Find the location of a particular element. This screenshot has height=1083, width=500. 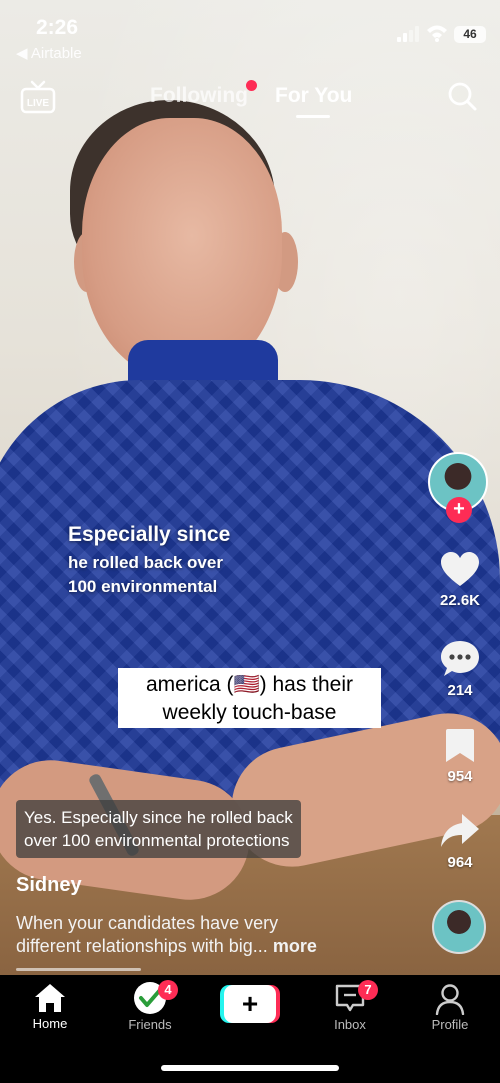

video-progress-bar is located at coordinates (78, 969).